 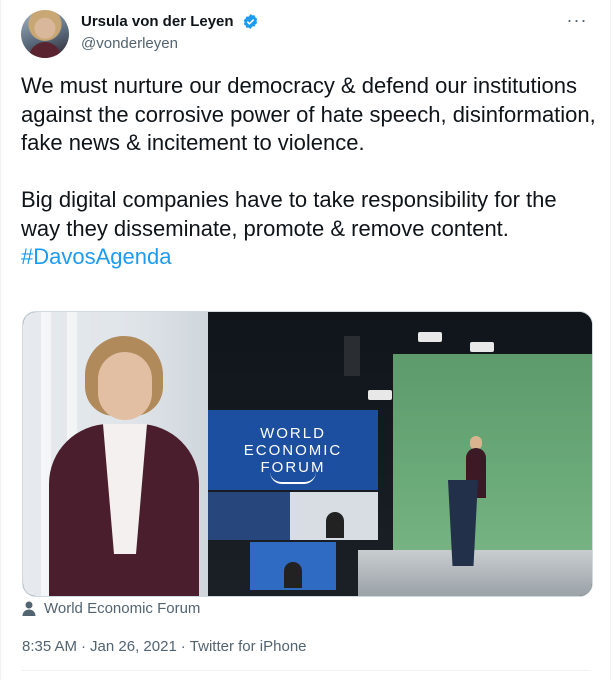 What do you see at coordinates (249, 516) in the screenshot?
I see `monitor-slide` at bounding box center [249, 516].